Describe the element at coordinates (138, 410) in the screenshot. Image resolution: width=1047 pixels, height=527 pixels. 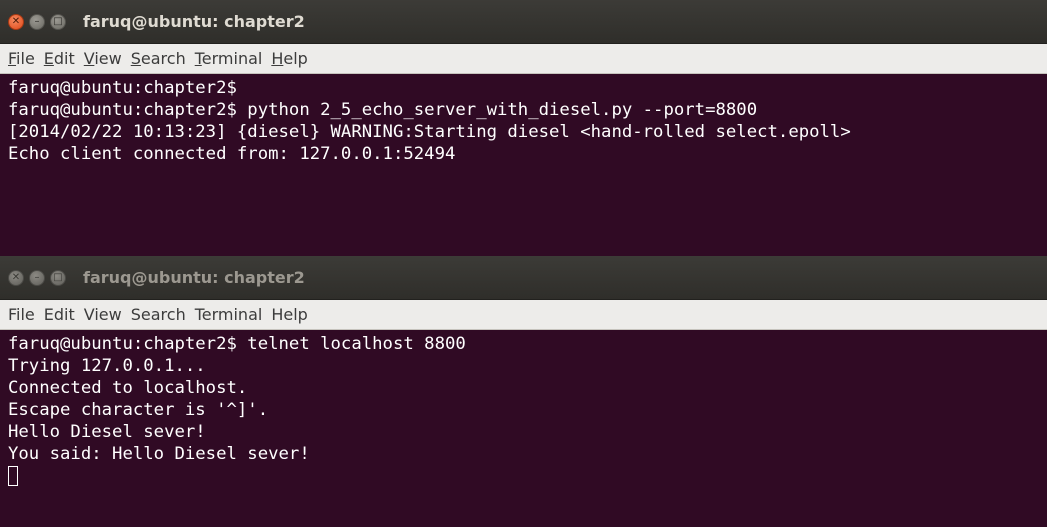
I see `terminal-line: Escape character is '^]'.` at that location.